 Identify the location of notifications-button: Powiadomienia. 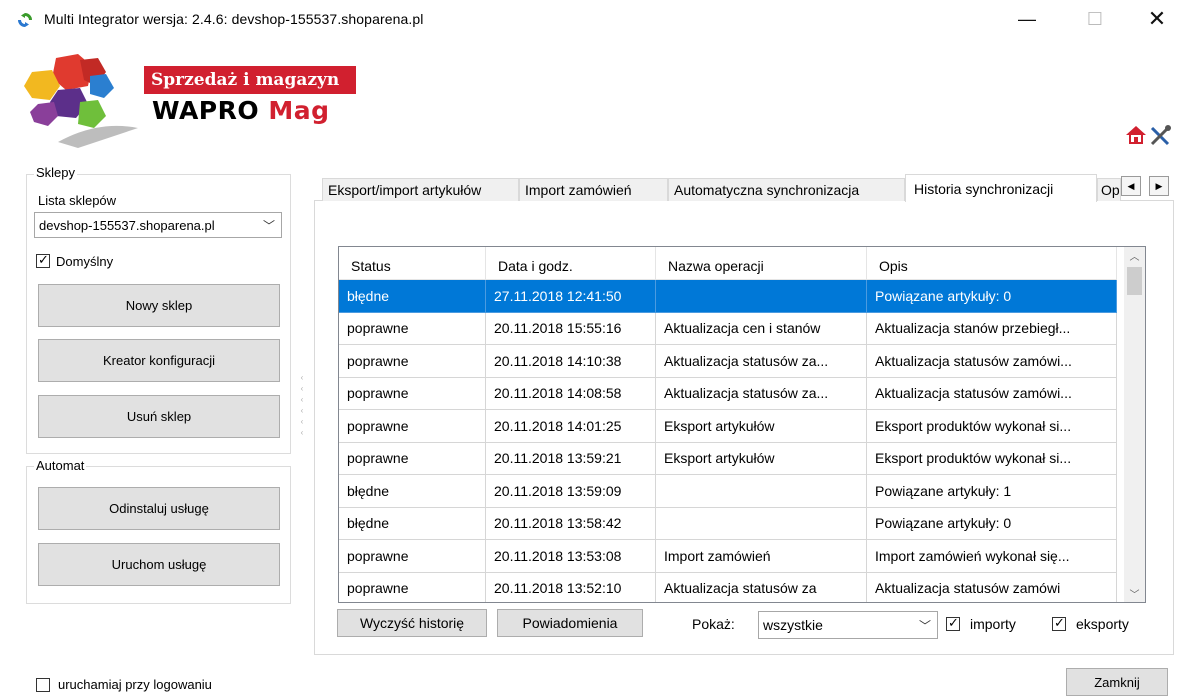
(570, 623).